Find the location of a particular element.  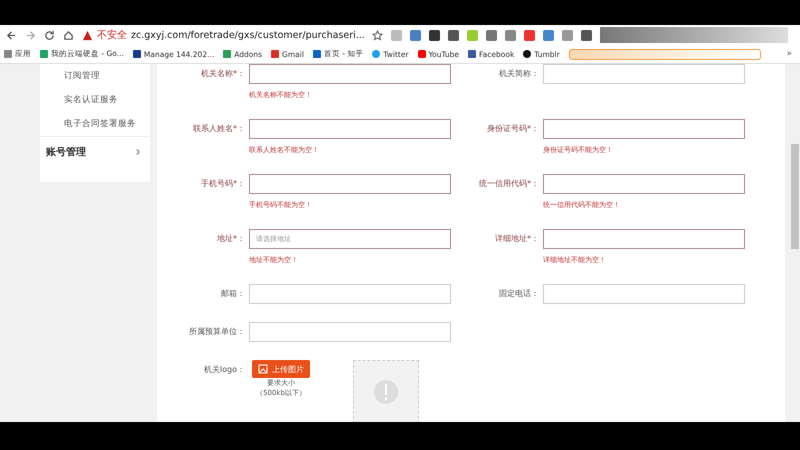

field-label: 地址*： is located at coordinates (230, 239).